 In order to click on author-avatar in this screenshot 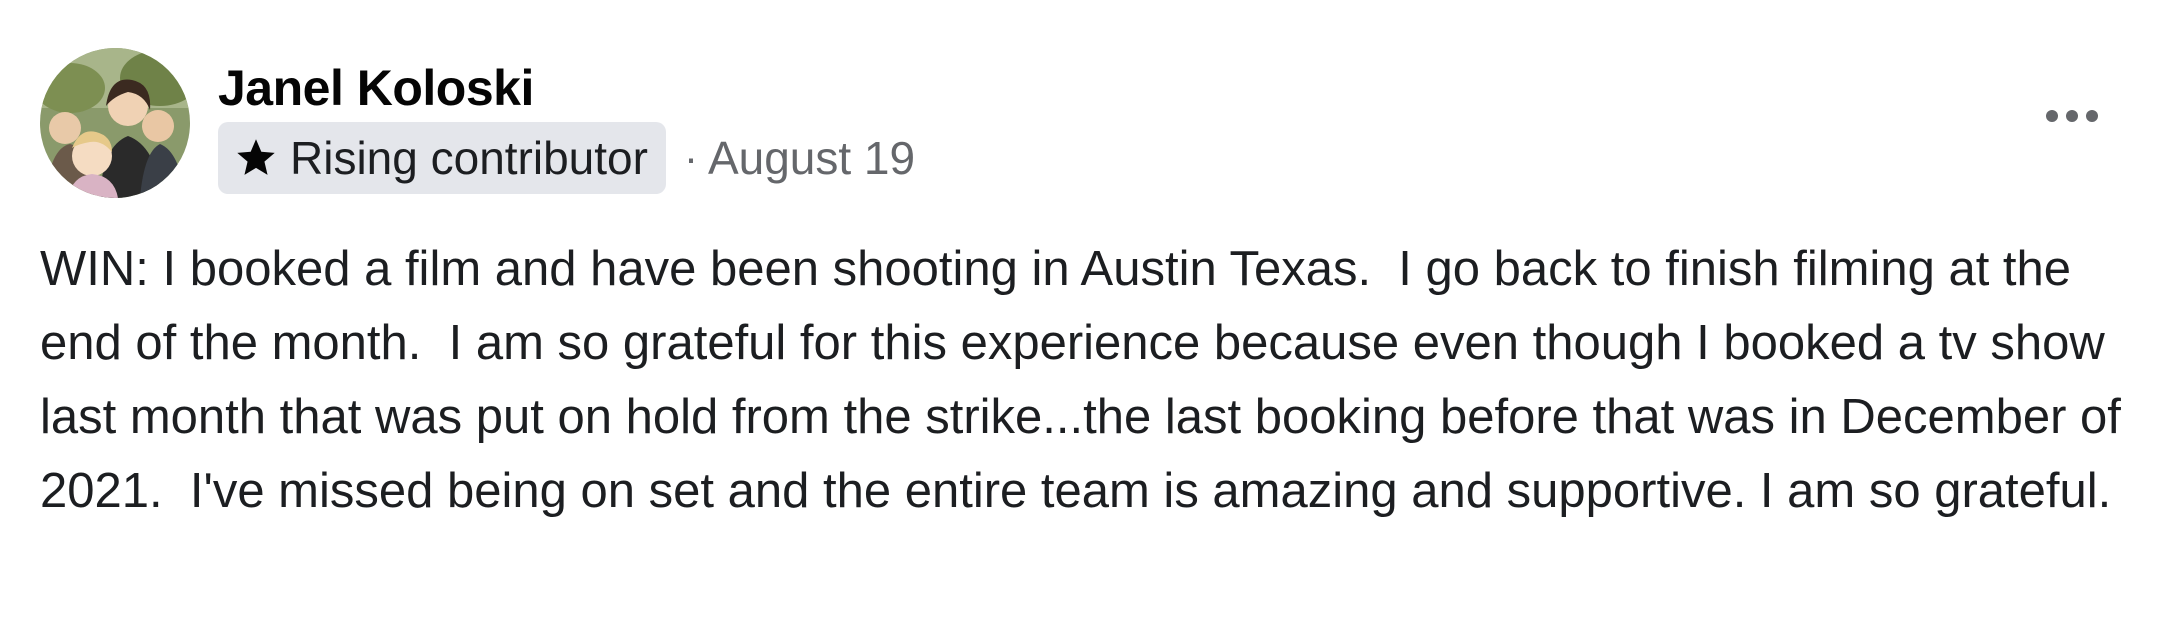, I will do `click(115, 123)`.